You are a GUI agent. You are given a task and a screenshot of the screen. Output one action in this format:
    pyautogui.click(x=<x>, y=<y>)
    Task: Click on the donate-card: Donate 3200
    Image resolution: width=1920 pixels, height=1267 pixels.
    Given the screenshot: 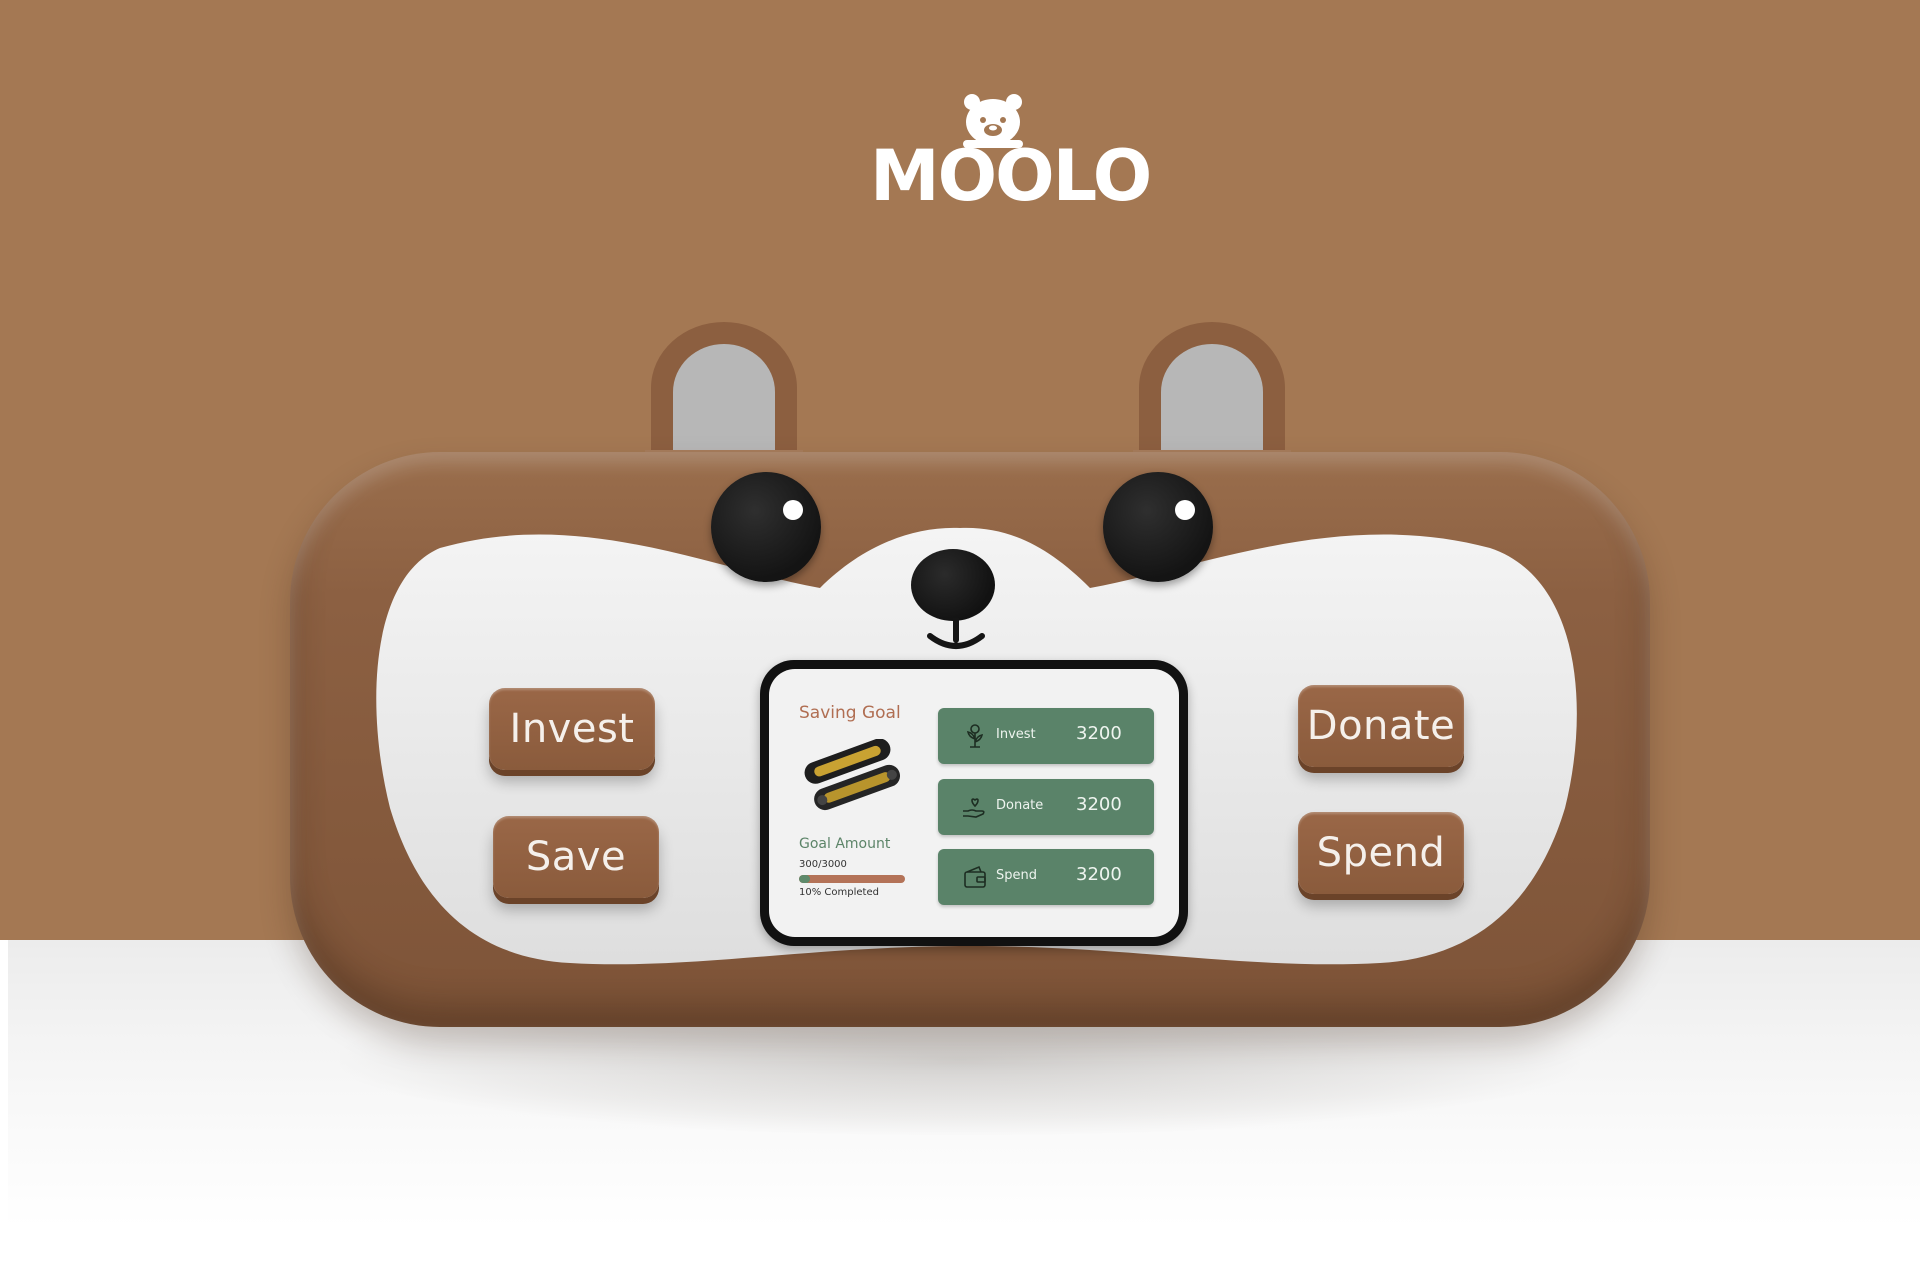 What is the action you would take?
    pyautogui.click(x=1046, y=807)
    